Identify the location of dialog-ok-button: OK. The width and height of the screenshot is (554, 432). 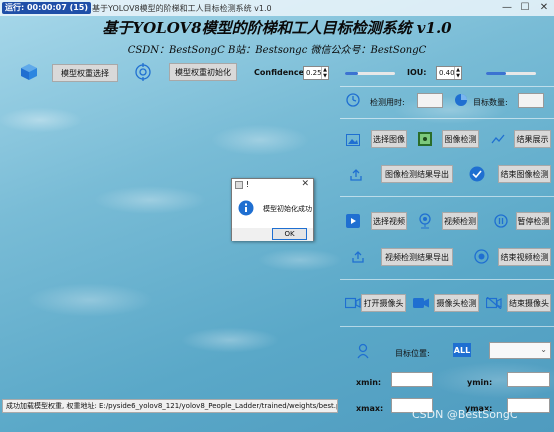
(289, 234).